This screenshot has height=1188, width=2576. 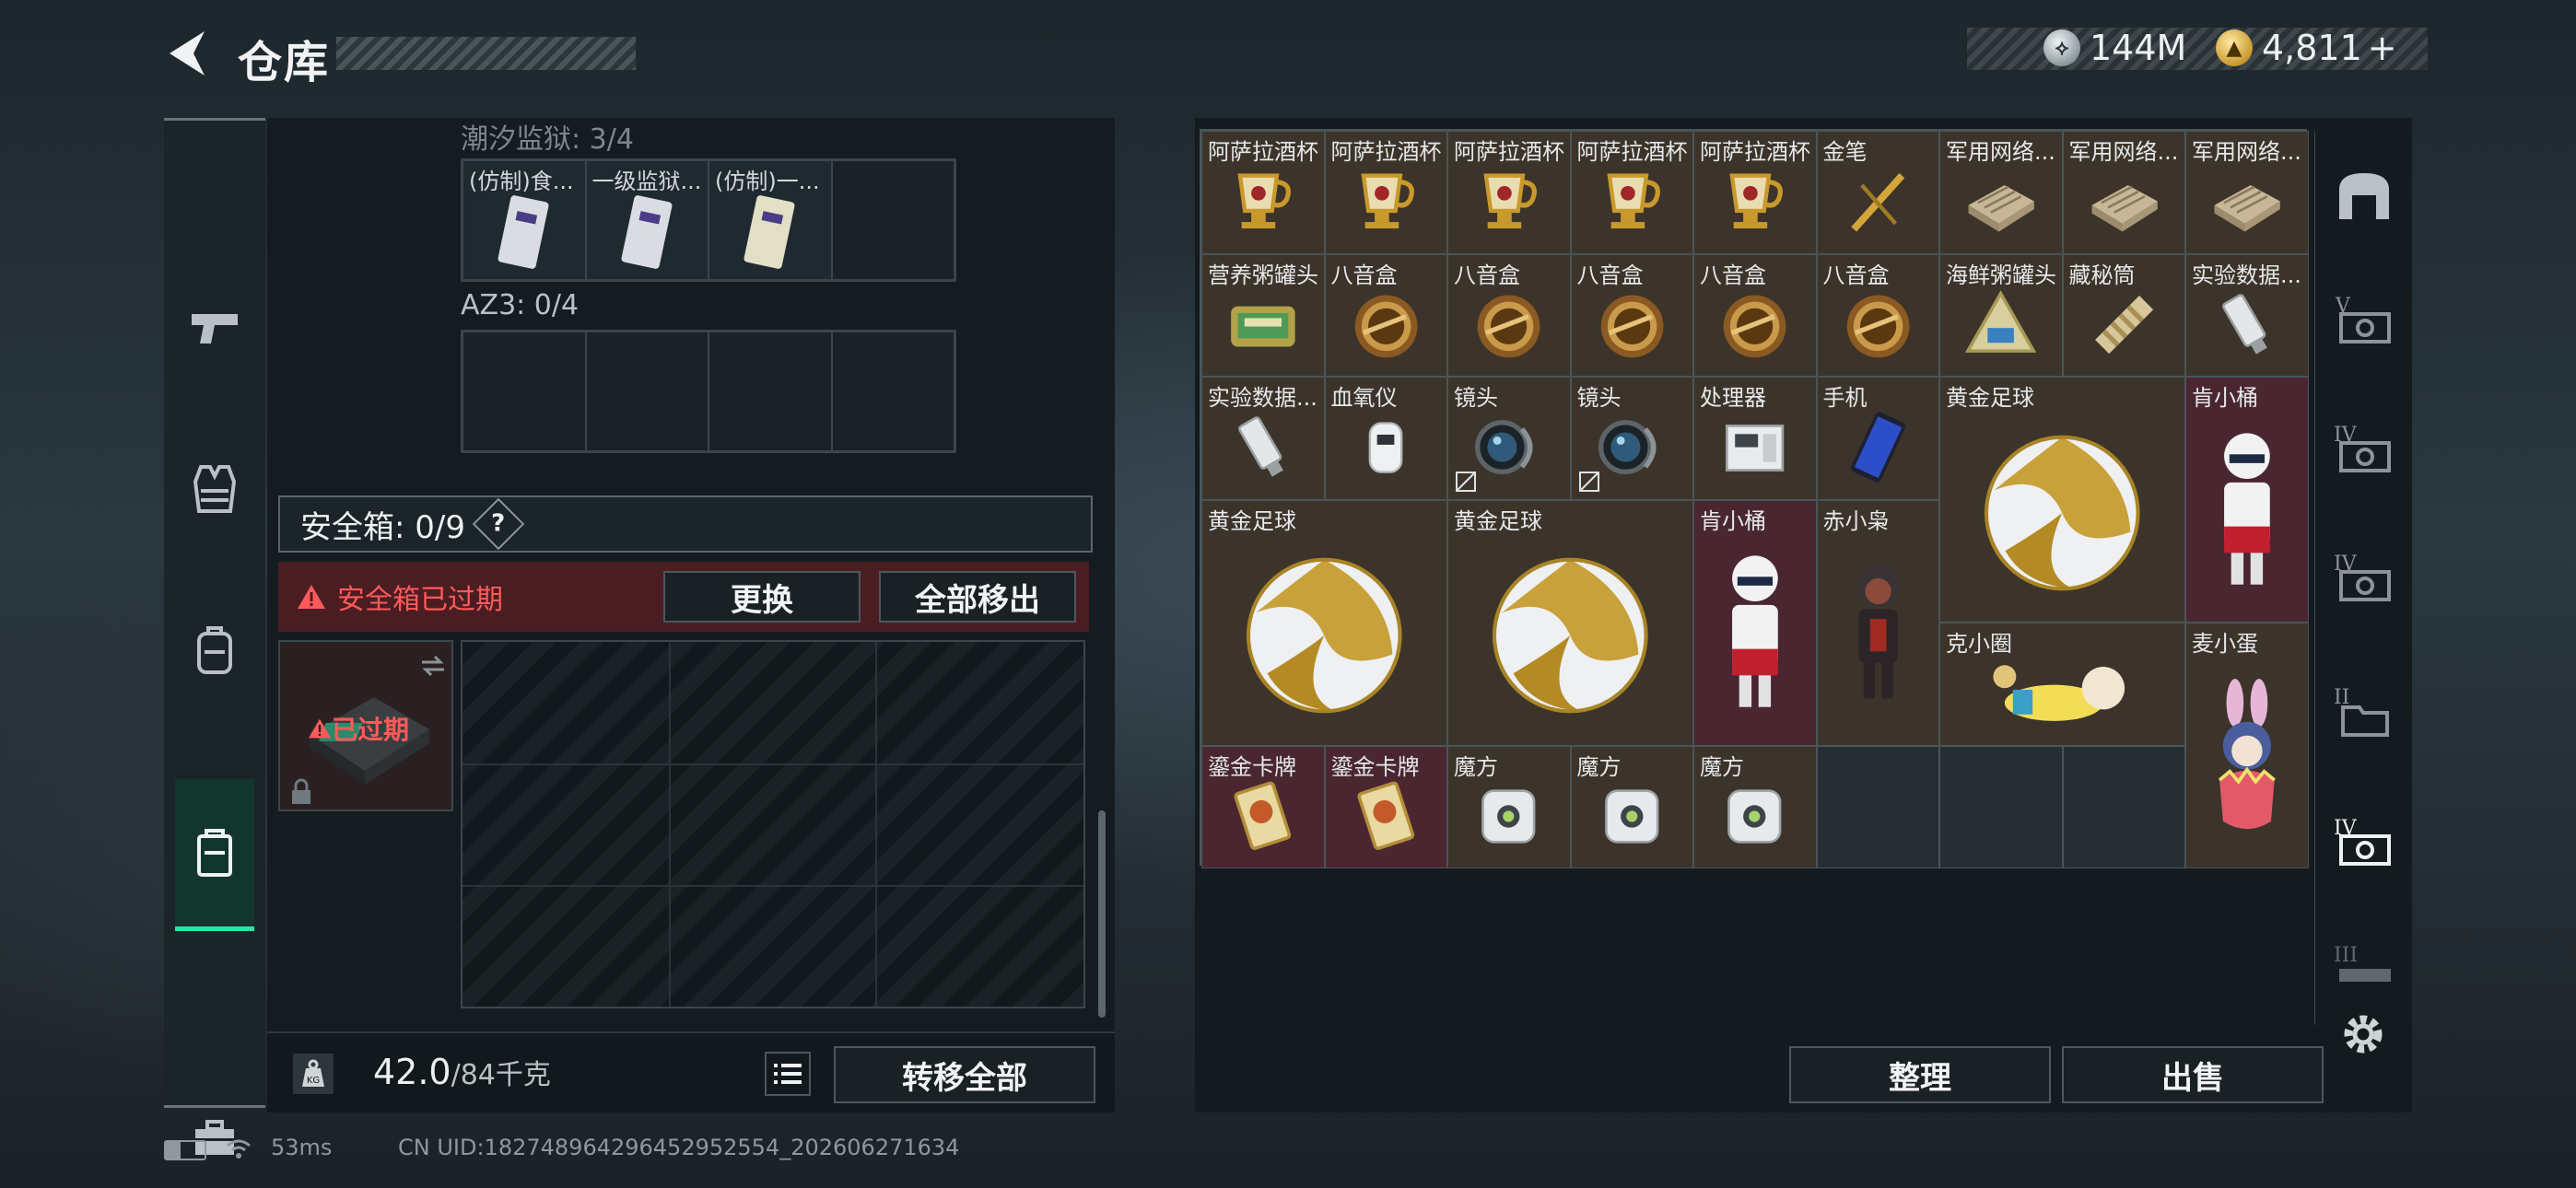 I want to click on az3-slots, so click(x=708, y=391).